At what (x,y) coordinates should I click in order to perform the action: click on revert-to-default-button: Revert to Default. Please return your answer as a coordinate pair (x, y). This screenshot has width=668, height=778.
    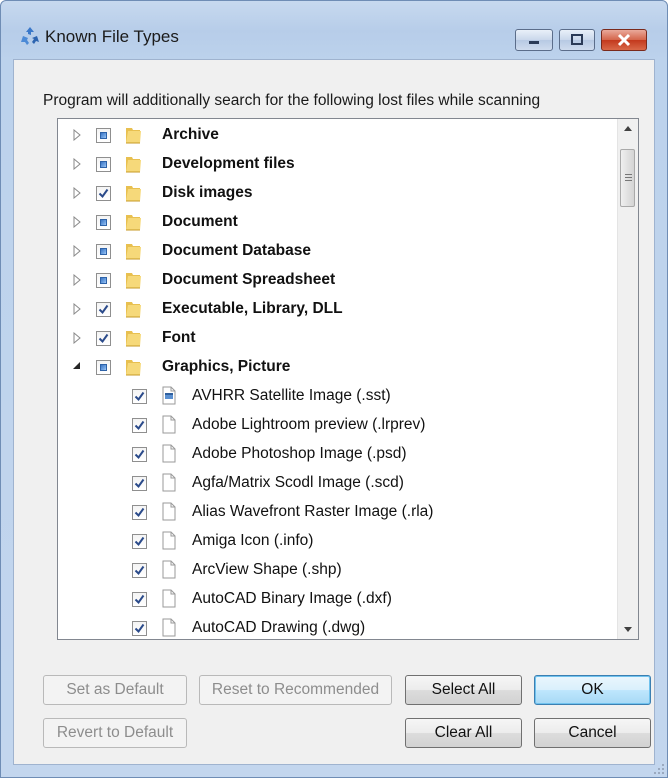
    Looking at the image, I should click on (115, 733).